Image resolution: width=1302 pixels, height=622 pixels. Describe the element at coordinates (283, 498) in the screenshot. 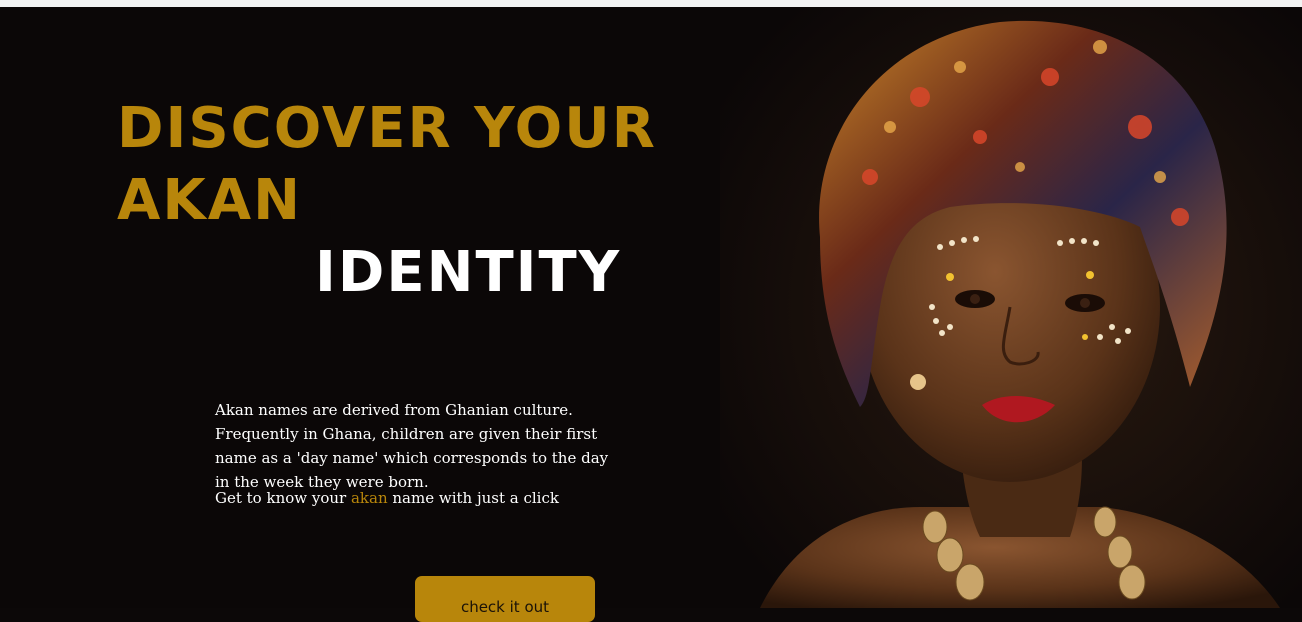

I see `cta-prefix: Get to know your` at that location.